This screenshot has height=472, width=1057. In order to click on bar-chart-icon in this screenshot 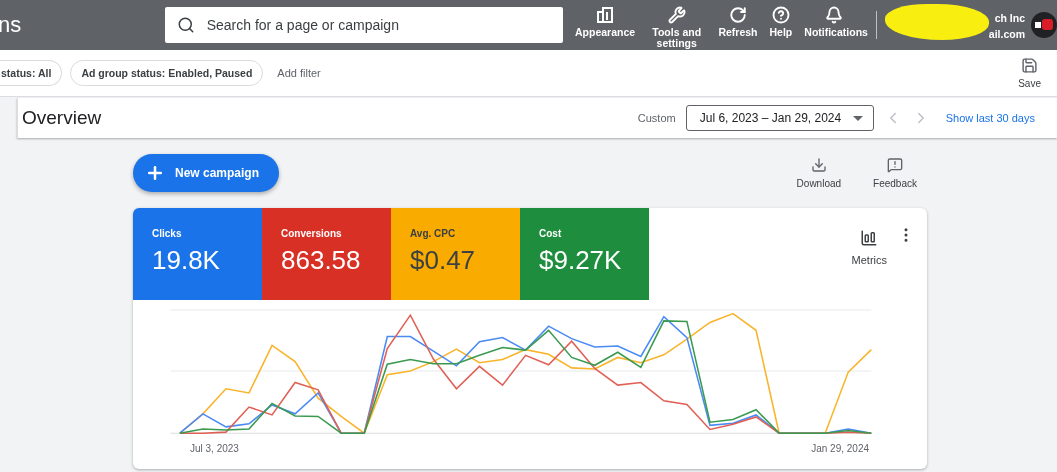, I will do `click(869, 238)`.